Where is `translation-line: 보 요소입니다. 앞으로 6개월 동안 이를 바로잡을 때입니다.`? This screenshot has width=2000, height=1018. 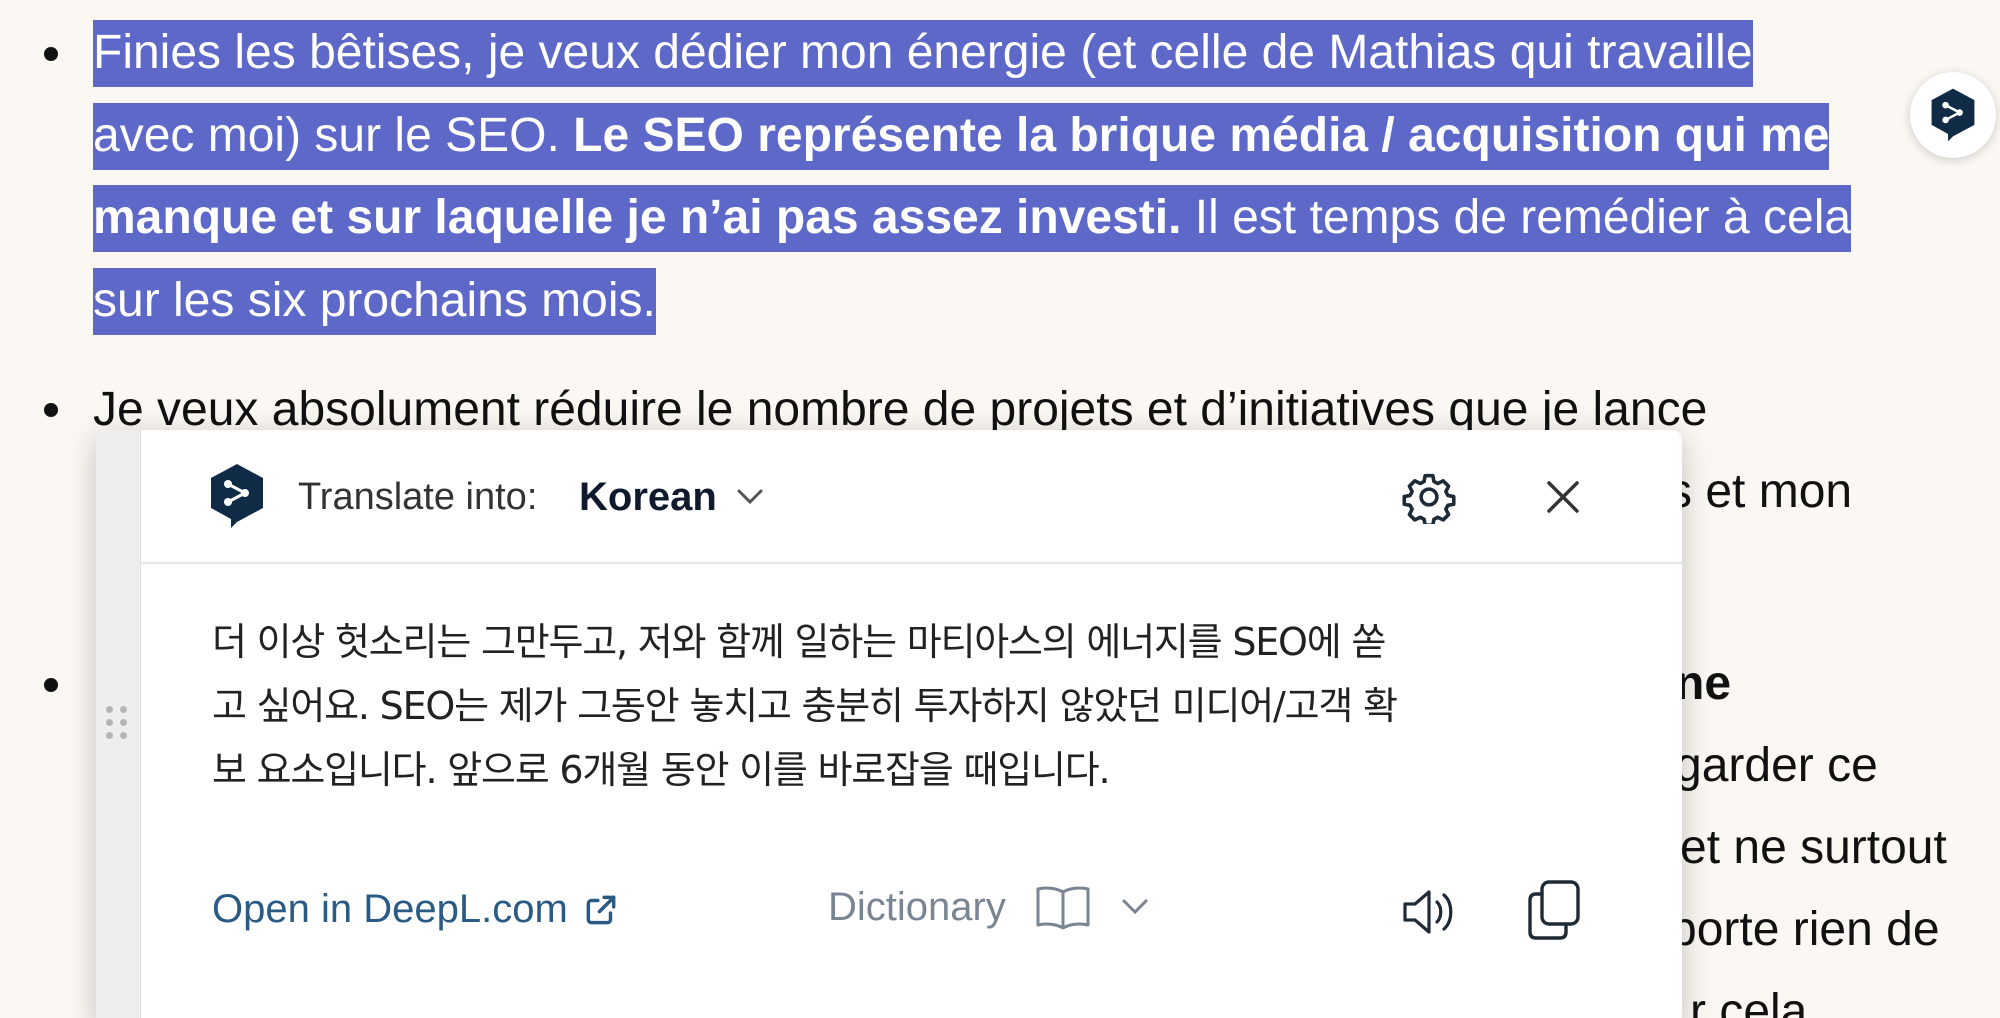 translation-line: 보 요소입니다. 앞으로 6개월 동안 이를 바로잡을 때입니다. is located at coordinates (661, 770).